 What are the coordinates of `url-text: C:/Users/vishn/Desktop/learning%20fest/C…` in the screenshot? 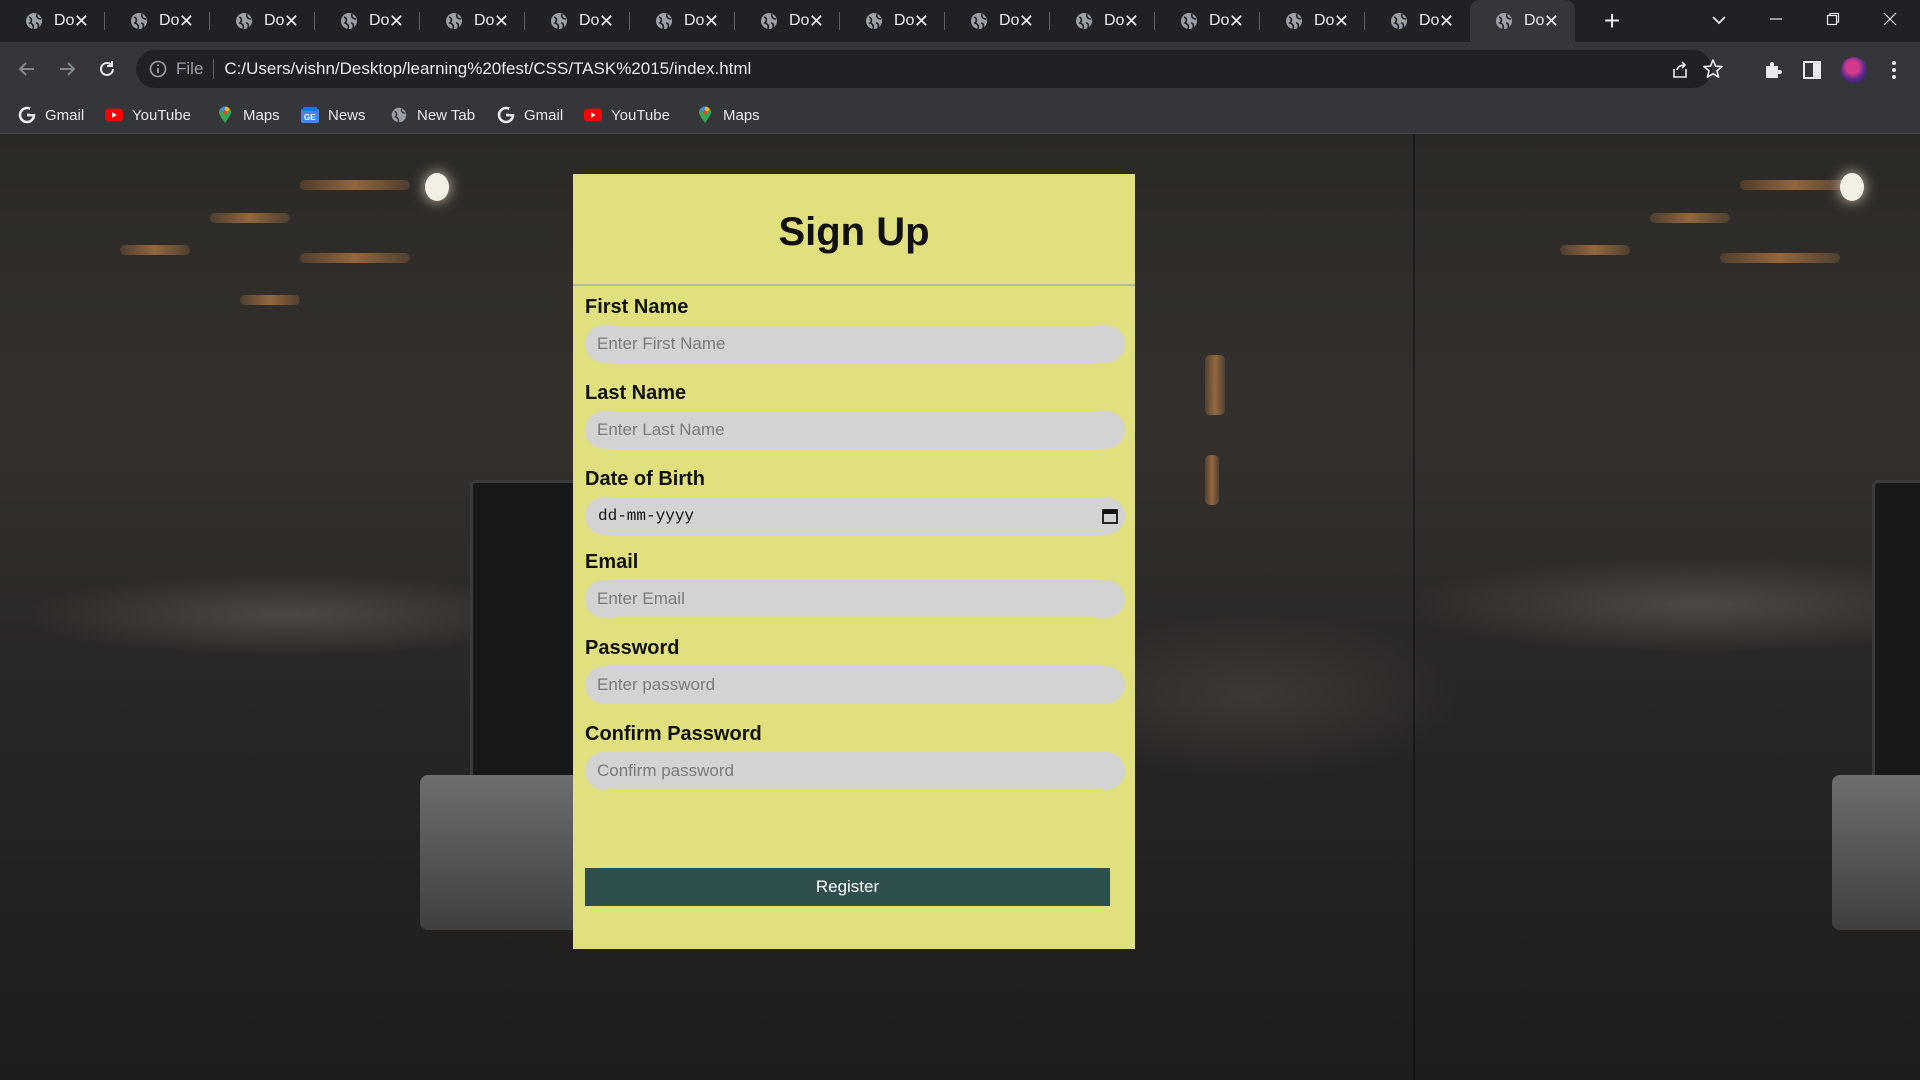 It's located at (487, 69).